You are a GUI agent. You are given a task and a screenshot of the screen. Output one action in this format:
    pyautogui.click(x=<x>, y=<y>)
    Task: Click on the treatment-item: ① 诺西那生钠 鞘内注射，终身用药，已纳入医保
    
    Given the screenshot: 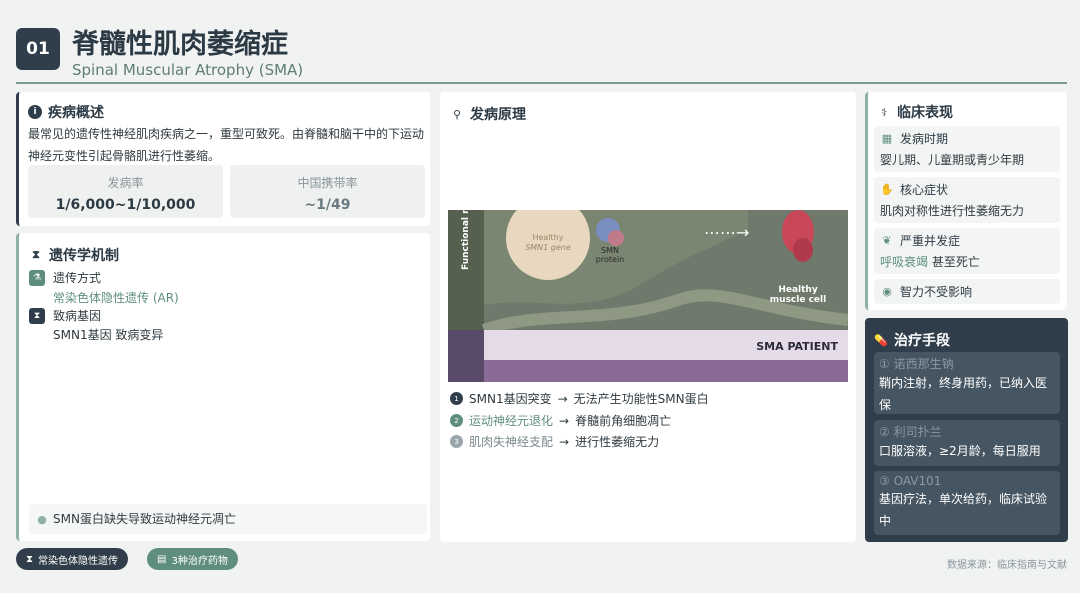 What is the action you would take?
    pyautogui.click(x=967, y=383)
    